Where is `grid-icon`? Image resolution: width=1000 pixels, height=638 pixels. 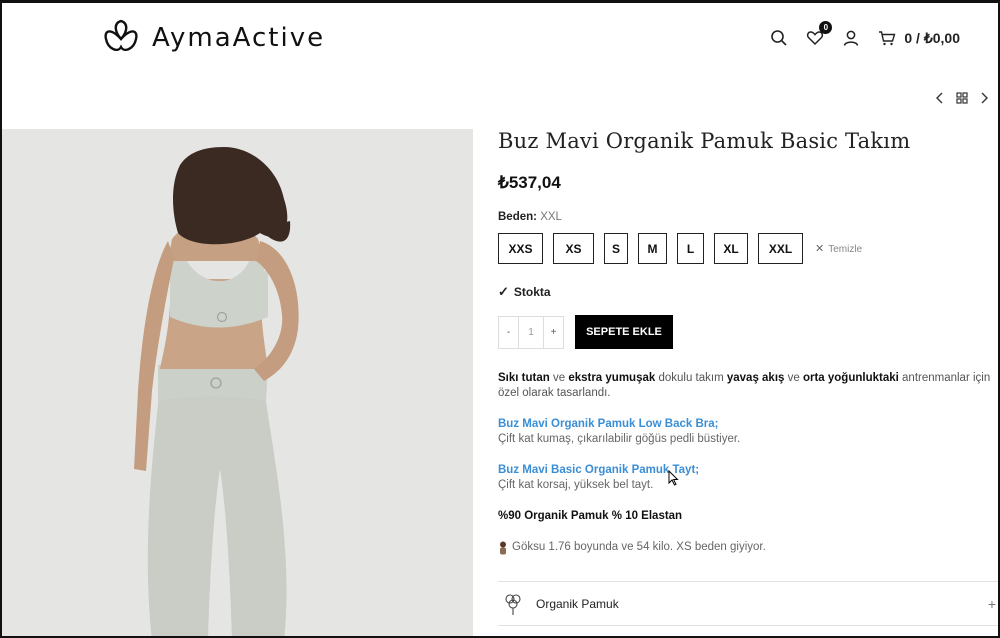 grid-icon is located at coordinates (962, 98).